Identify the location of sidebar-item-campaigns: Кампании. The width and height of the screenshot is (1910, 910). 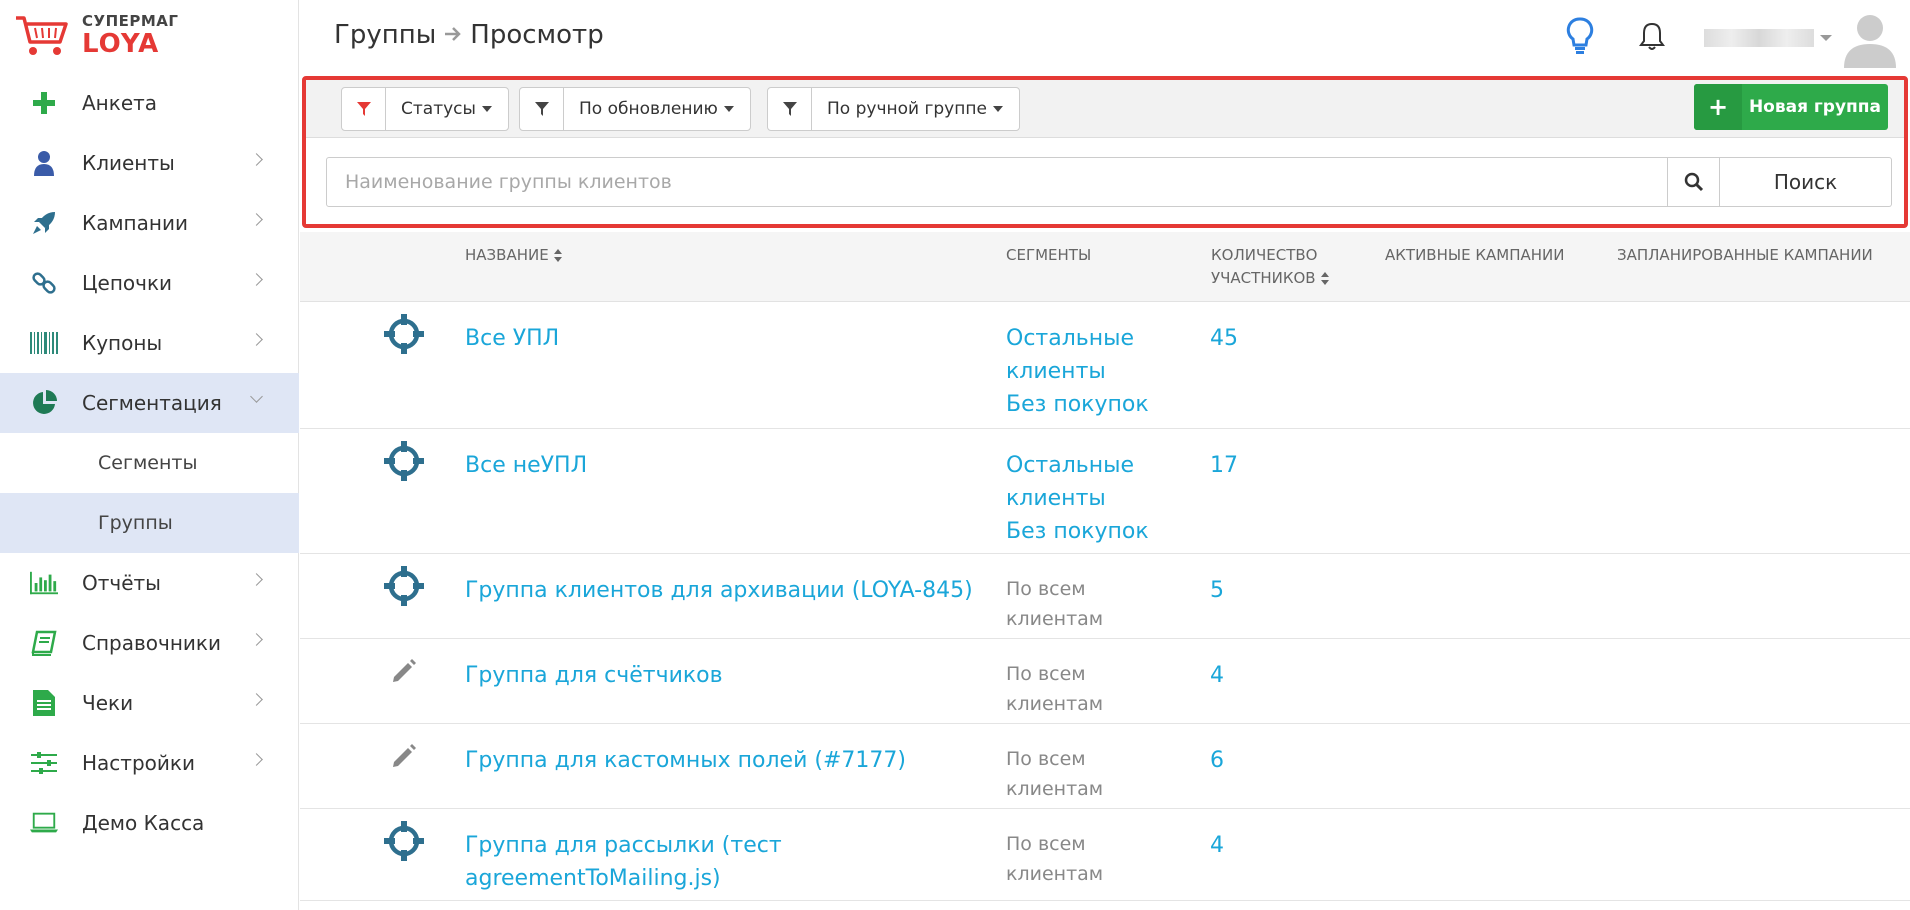
(149, 223).